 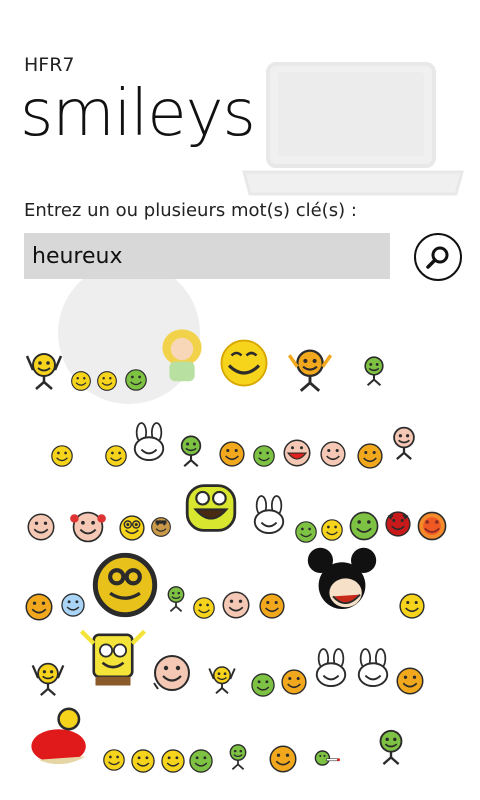 I want to click on smiley-pink-wave-icon, so click(x=171, y=673).